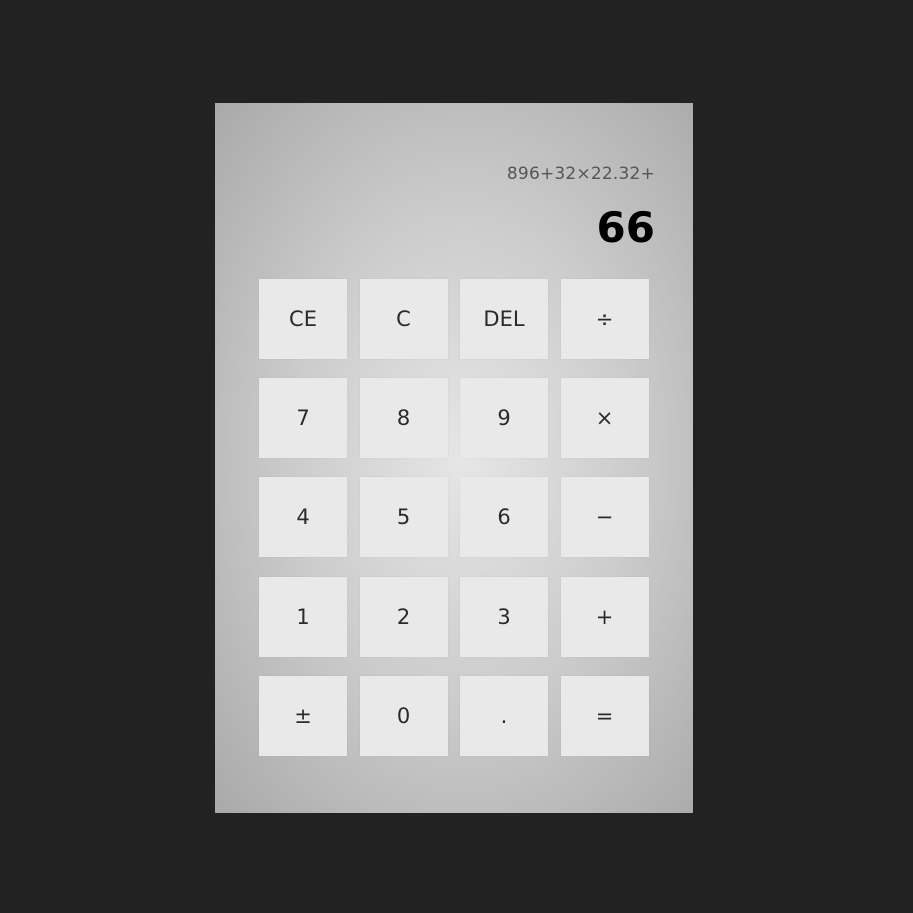  Describe the element at coordinates (504, 418) in the screenshot. I see `digit-9-button: 9` at that location.